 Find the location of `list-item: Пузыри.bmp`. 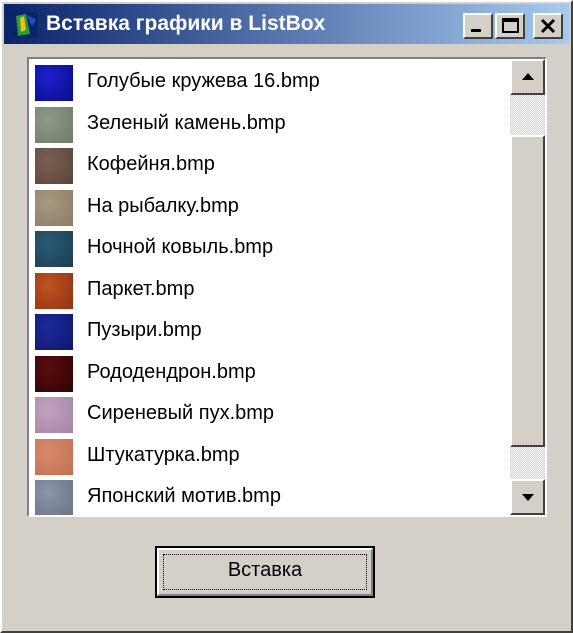

list-item: Пузыри.bmp is located at coordinates (269, 330).